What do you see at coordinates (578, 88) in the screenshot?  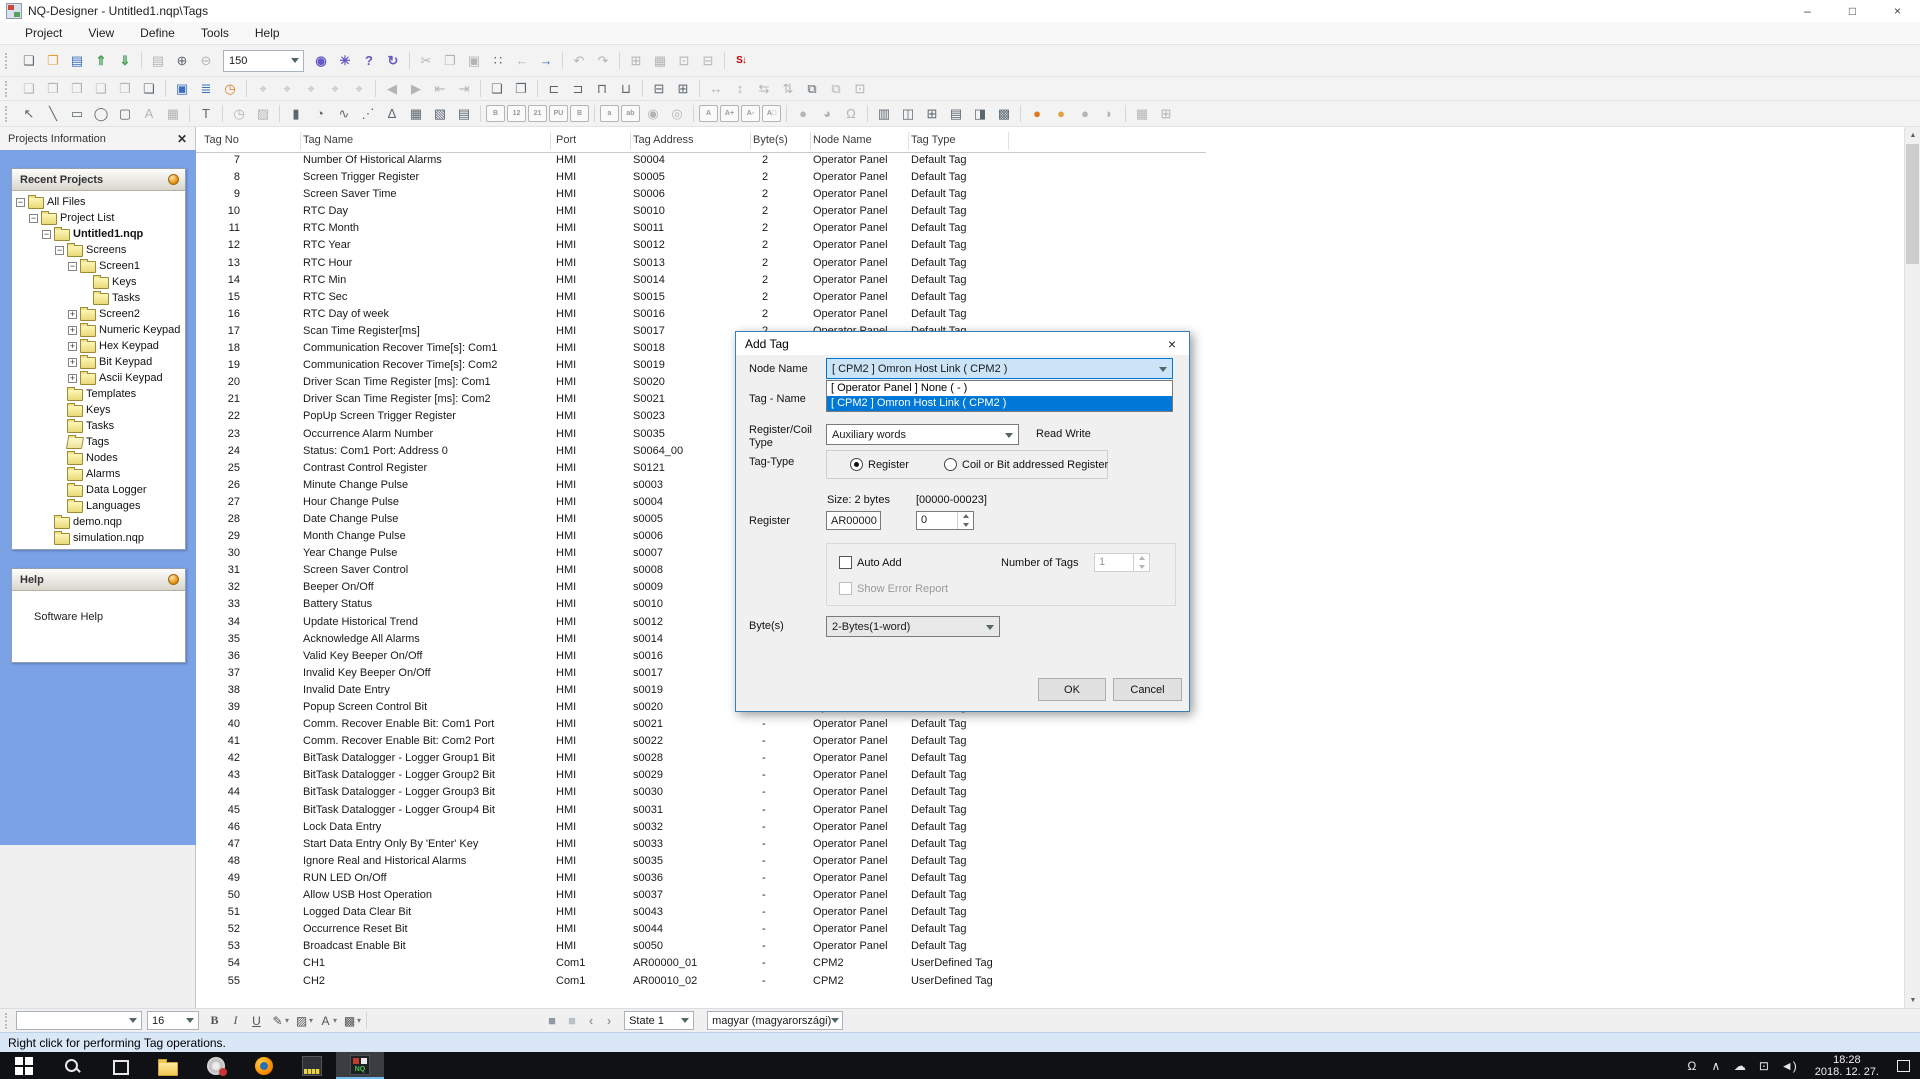 I see `align-right-icon: ⊐` at bounding box center [578, 88].